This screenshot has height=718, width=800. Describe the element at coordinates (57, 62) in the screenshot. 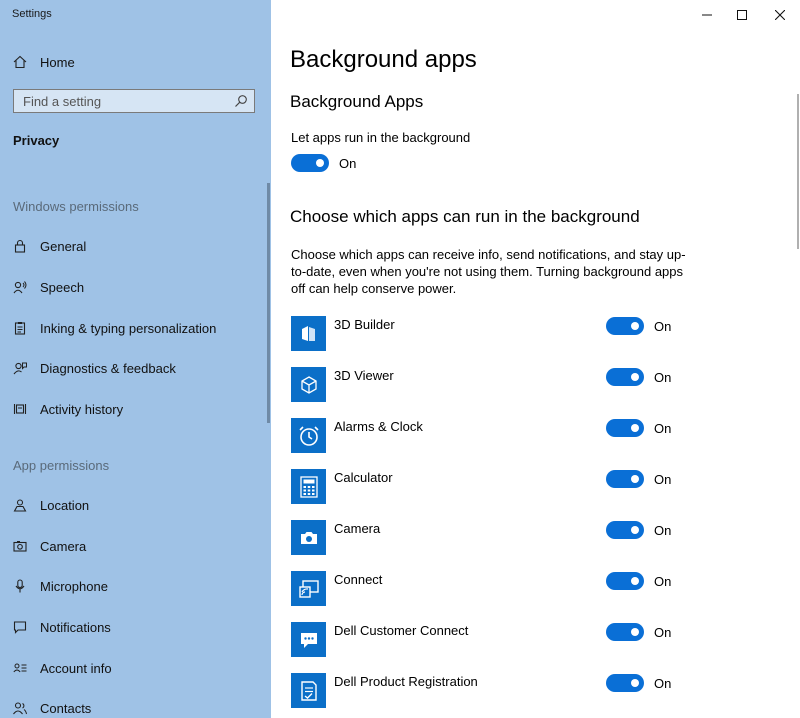

I see `sidebar-item-label: Home` at that location.